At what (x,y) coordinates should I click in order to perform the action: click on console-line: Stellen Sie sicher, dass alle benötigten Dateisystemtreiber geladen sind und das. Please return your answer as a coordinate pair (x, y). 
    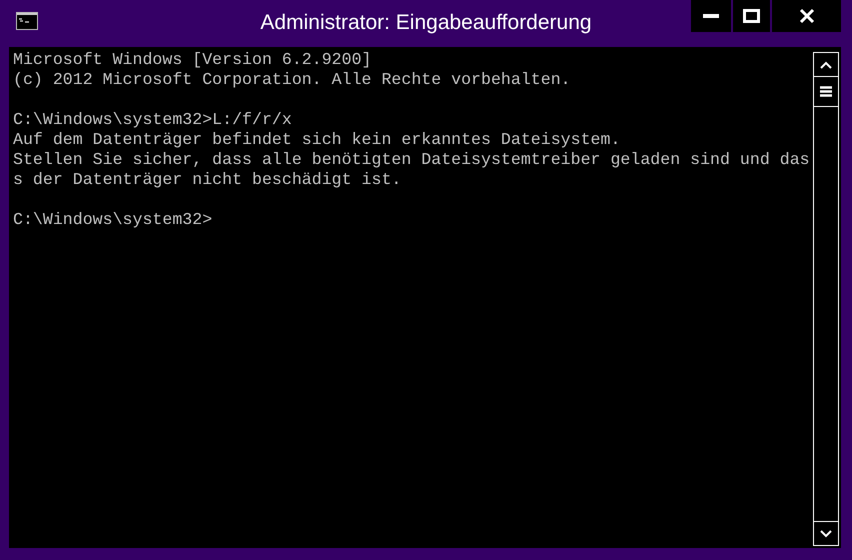
    Looking at the image, I should click on (411, 160).